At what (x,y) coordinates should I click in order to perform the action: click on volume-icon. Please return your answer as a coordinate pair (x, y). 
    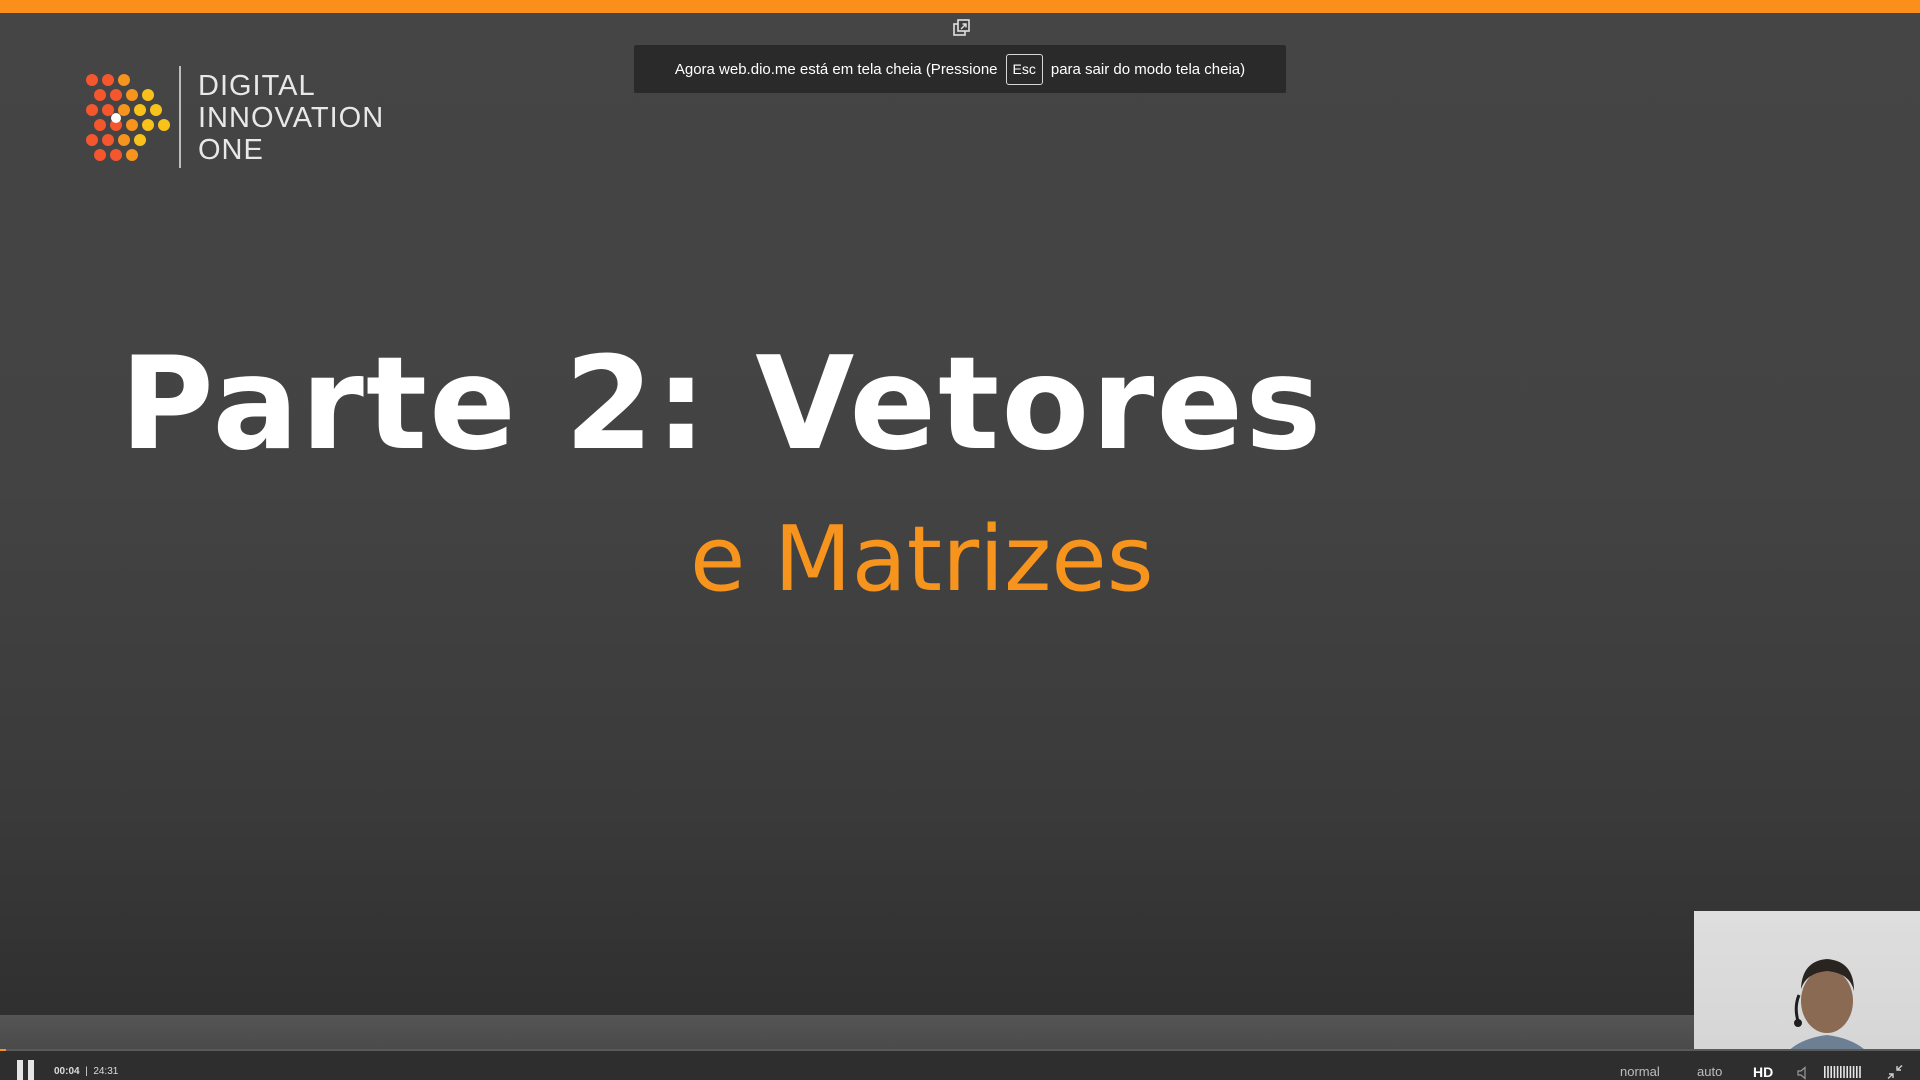
    Looking at the image, I should click on (1804, 1073).